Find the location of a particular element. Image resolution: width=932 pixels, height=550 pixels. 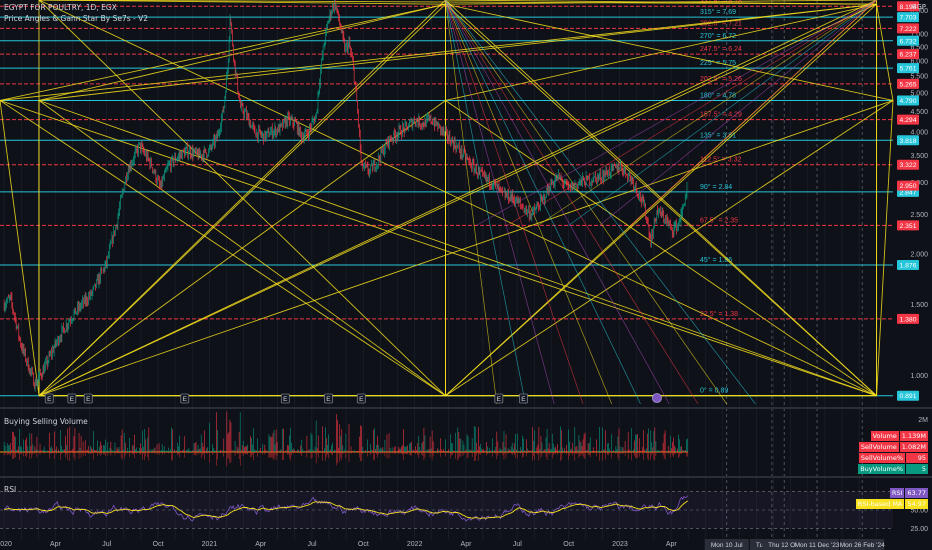

level-tag-label: 3.322 is located at coordinates (907, 165).